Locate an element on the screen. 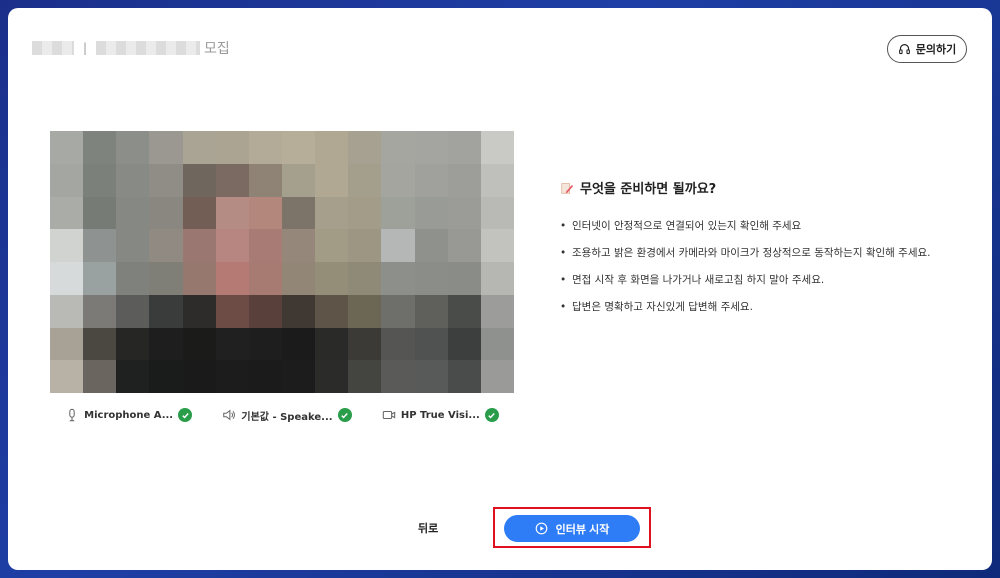 This screenshot has width=1000, height=578. start-interview-button: 인터뷰 시작 is located at coordinates (572, 528).